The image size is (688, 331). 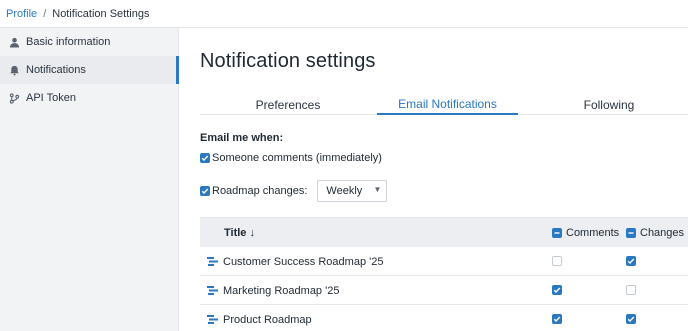 I want to click on email-me-when-heading: Email me when:, so click(x=242, y=138).